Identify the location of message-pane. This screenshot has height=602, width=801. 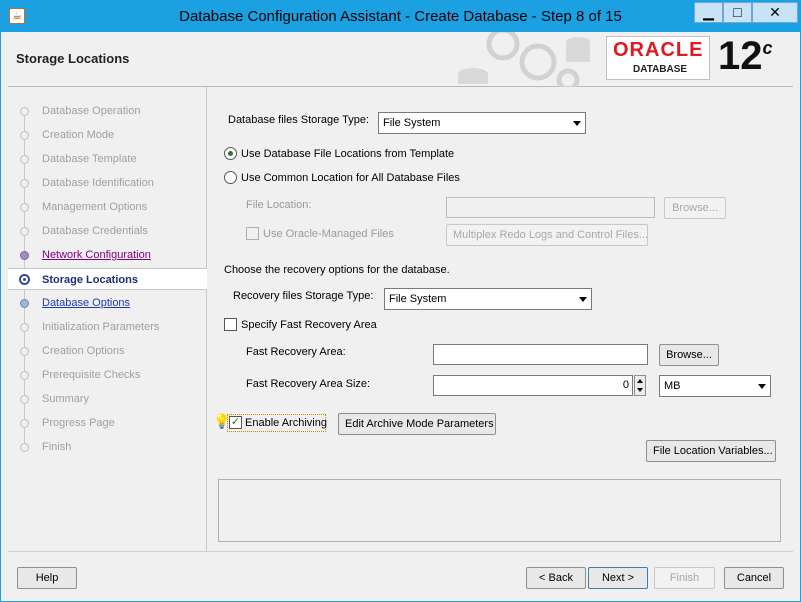
(499, 510).